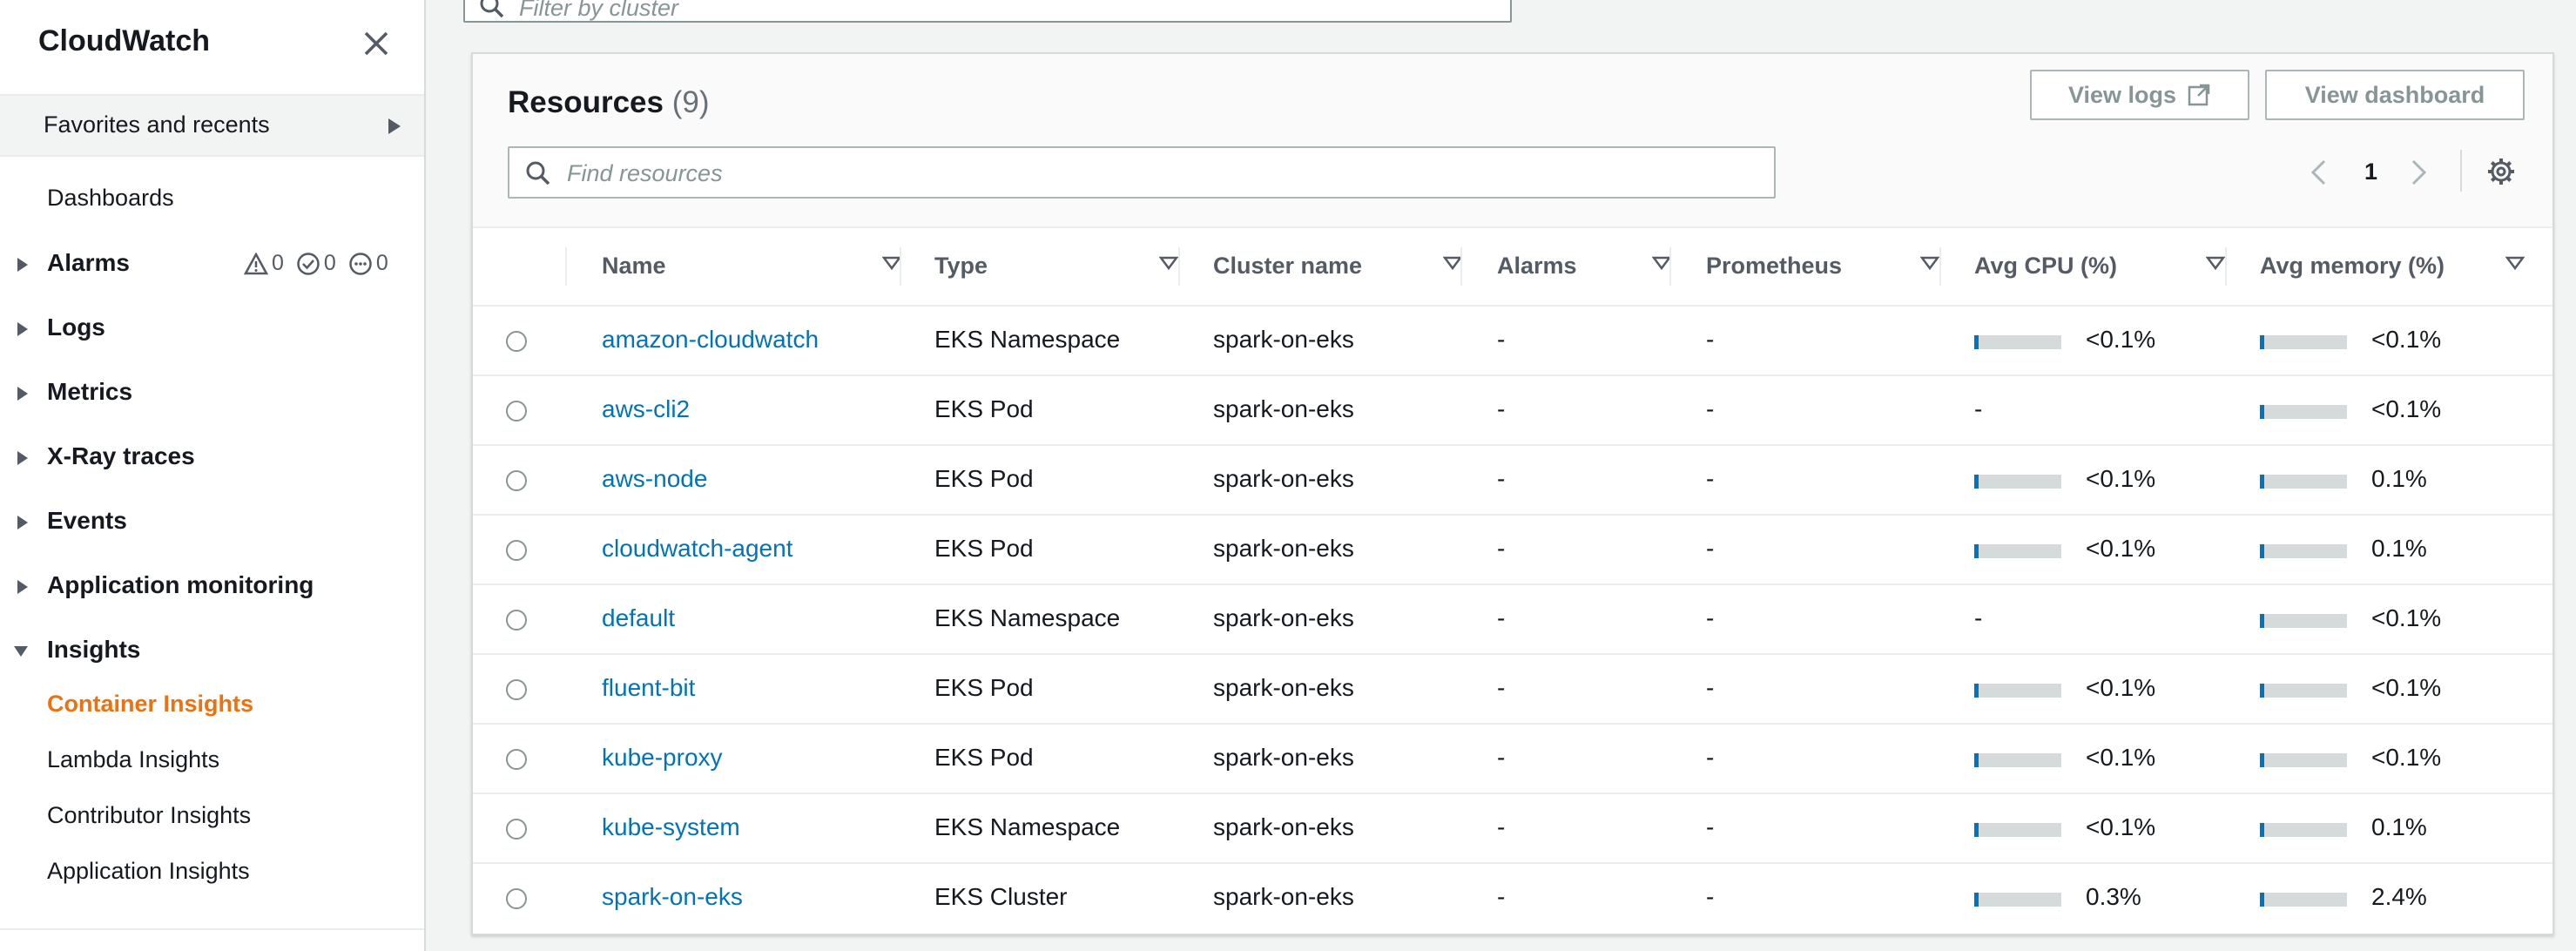  I want to click on search-placeholder: Find resources, so click(645, 173).